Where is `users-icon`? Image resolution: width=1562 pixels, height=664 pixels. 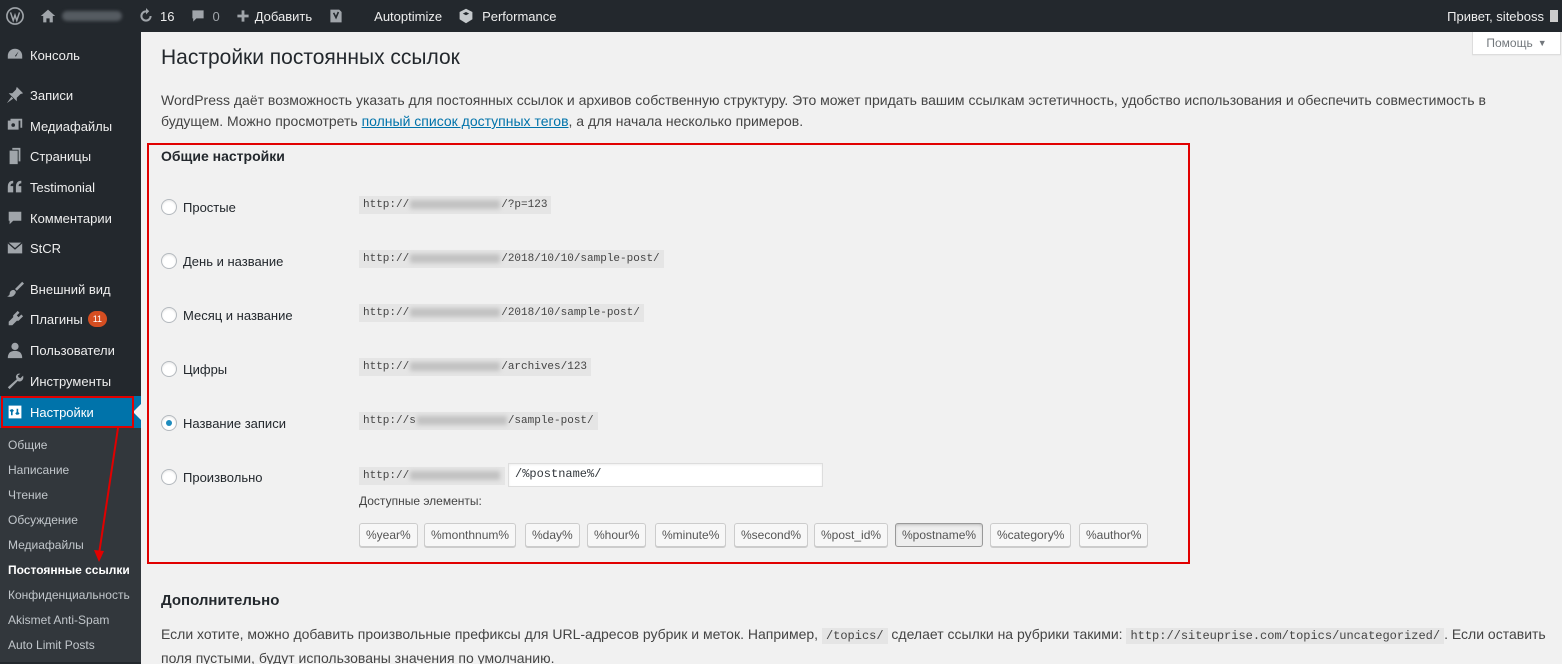 users-icon is located at coordinates (15, 350).